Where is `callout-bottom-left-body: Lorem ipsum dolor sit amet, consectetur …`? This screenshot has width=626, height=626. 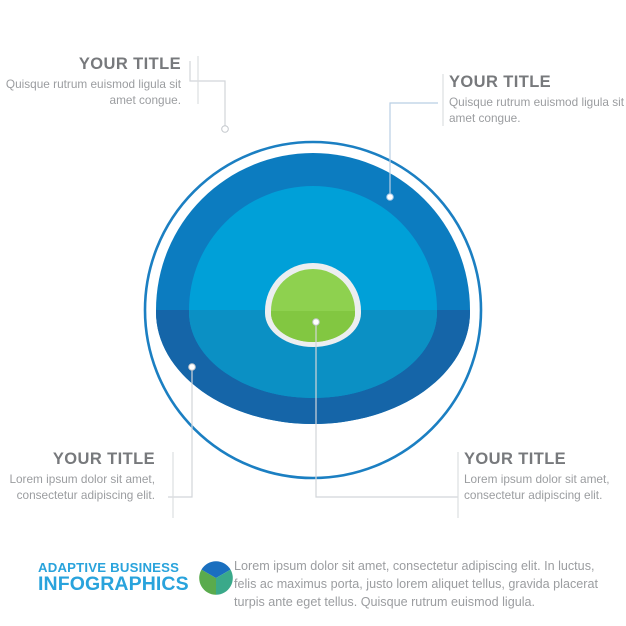
callout-bottom-left-body: Lorem ipsum dolor sit amet, consectetur … is located at coordinates (82, 486).